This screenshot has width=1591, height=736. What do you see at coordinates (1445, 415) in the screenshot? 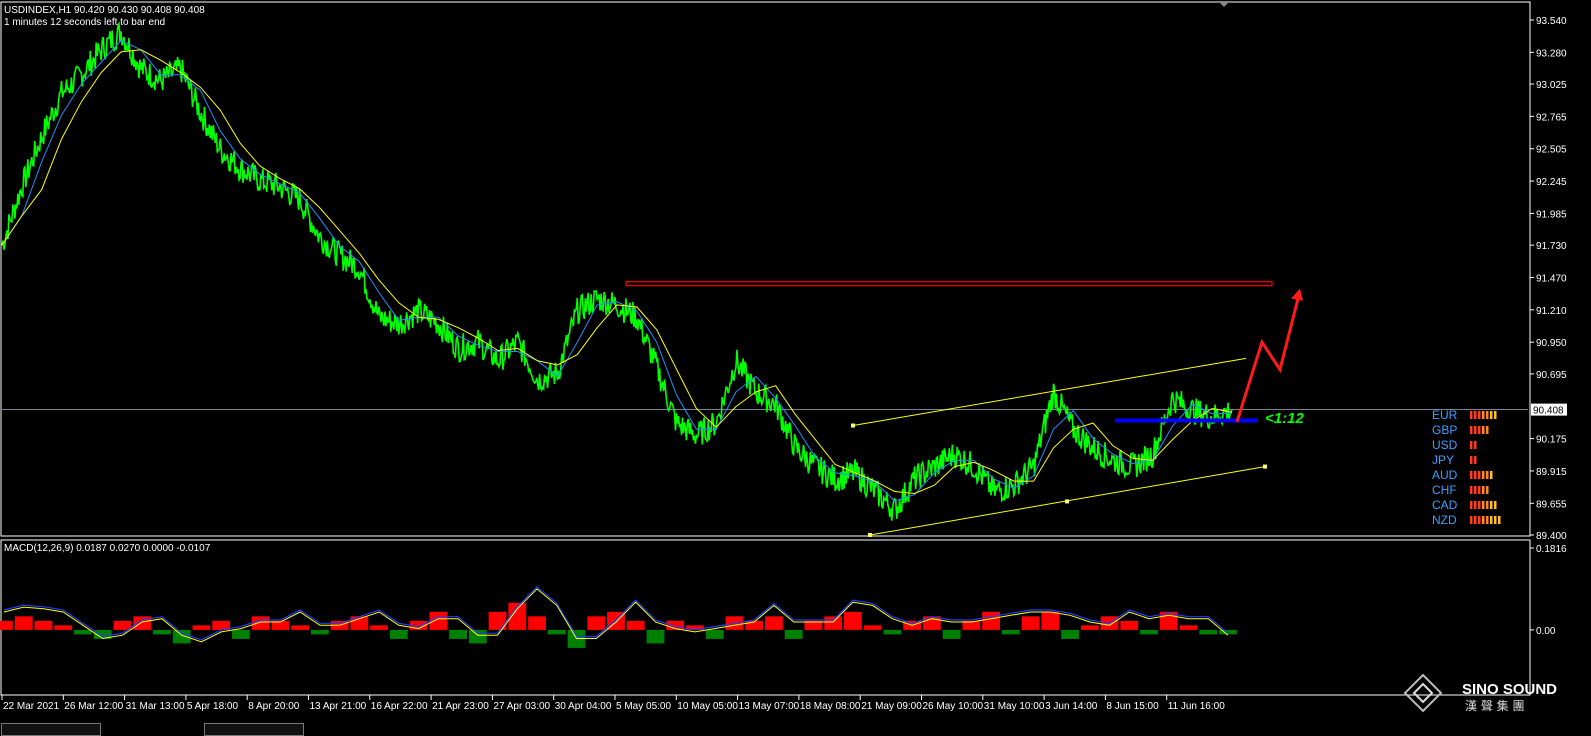
I see `currency-label-eur: EUR` at bounding box center [1445, 415].